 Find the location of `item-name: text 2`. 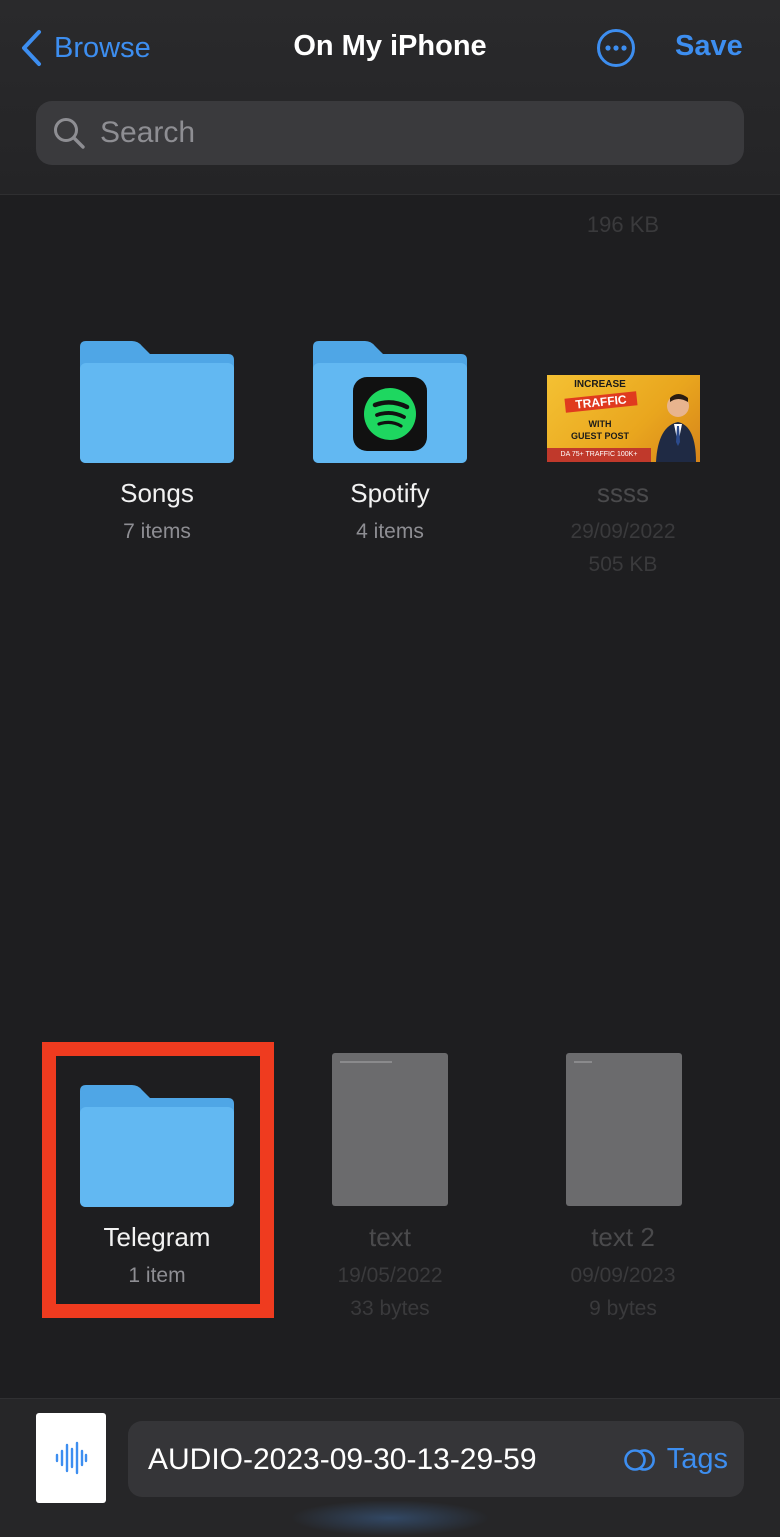

item-name: text 2 is located at coordinates (623, 1237).